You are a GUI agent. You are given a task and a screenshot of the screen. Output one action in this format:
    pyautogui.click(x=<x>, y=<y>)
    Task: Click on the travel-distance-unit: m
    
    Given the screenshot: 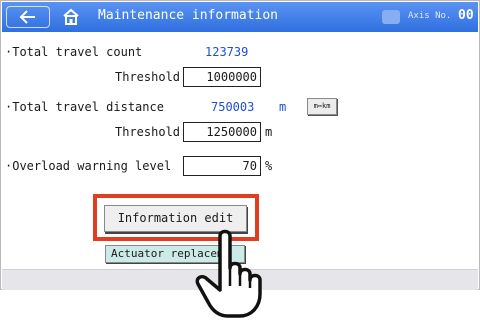 What is the action you would take?
    pyautogui.click(x=283, y=107)
    